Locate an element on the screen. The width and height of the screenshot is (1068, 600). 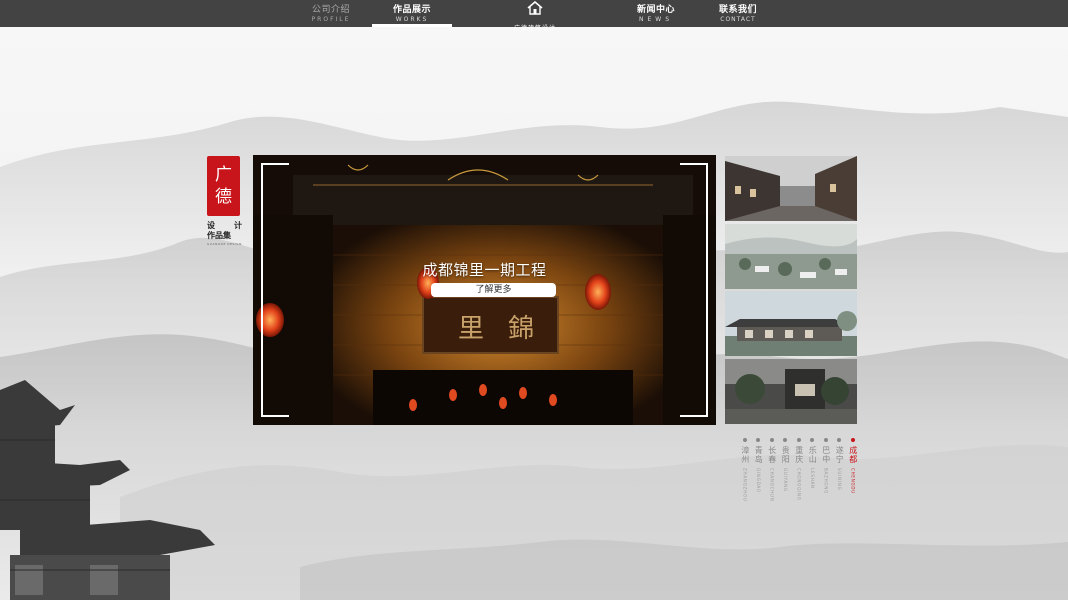
thumbnail-photo-village is located at coordinates (791, 256).